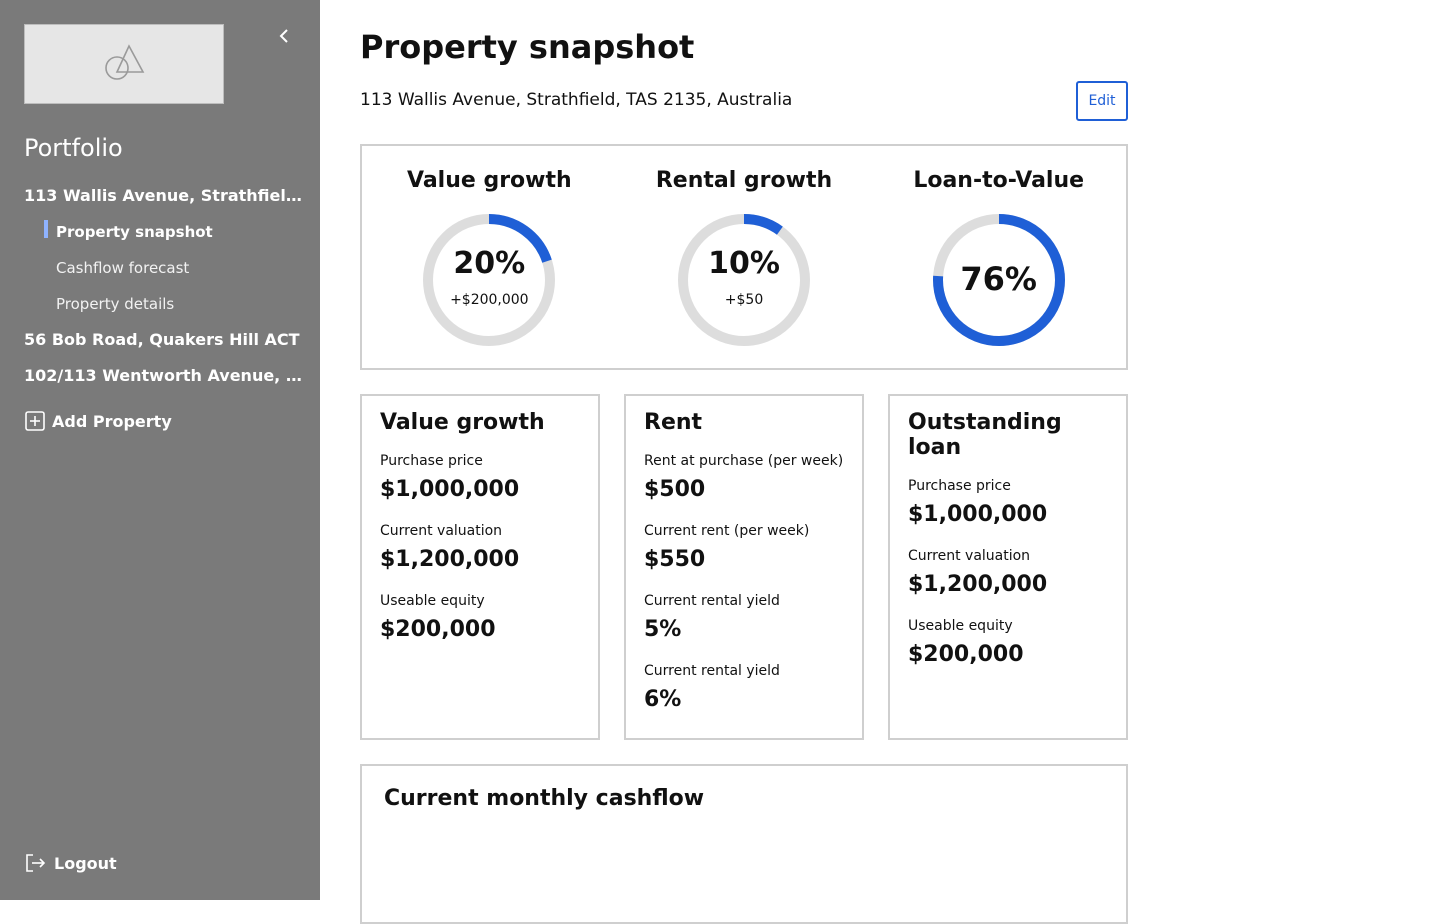 The height and width of the screenshot is (924, 1440). What do you see at coordinates (36, 863) in the screenshot?
I see `logout-icon` at bounding box center [36, 863].